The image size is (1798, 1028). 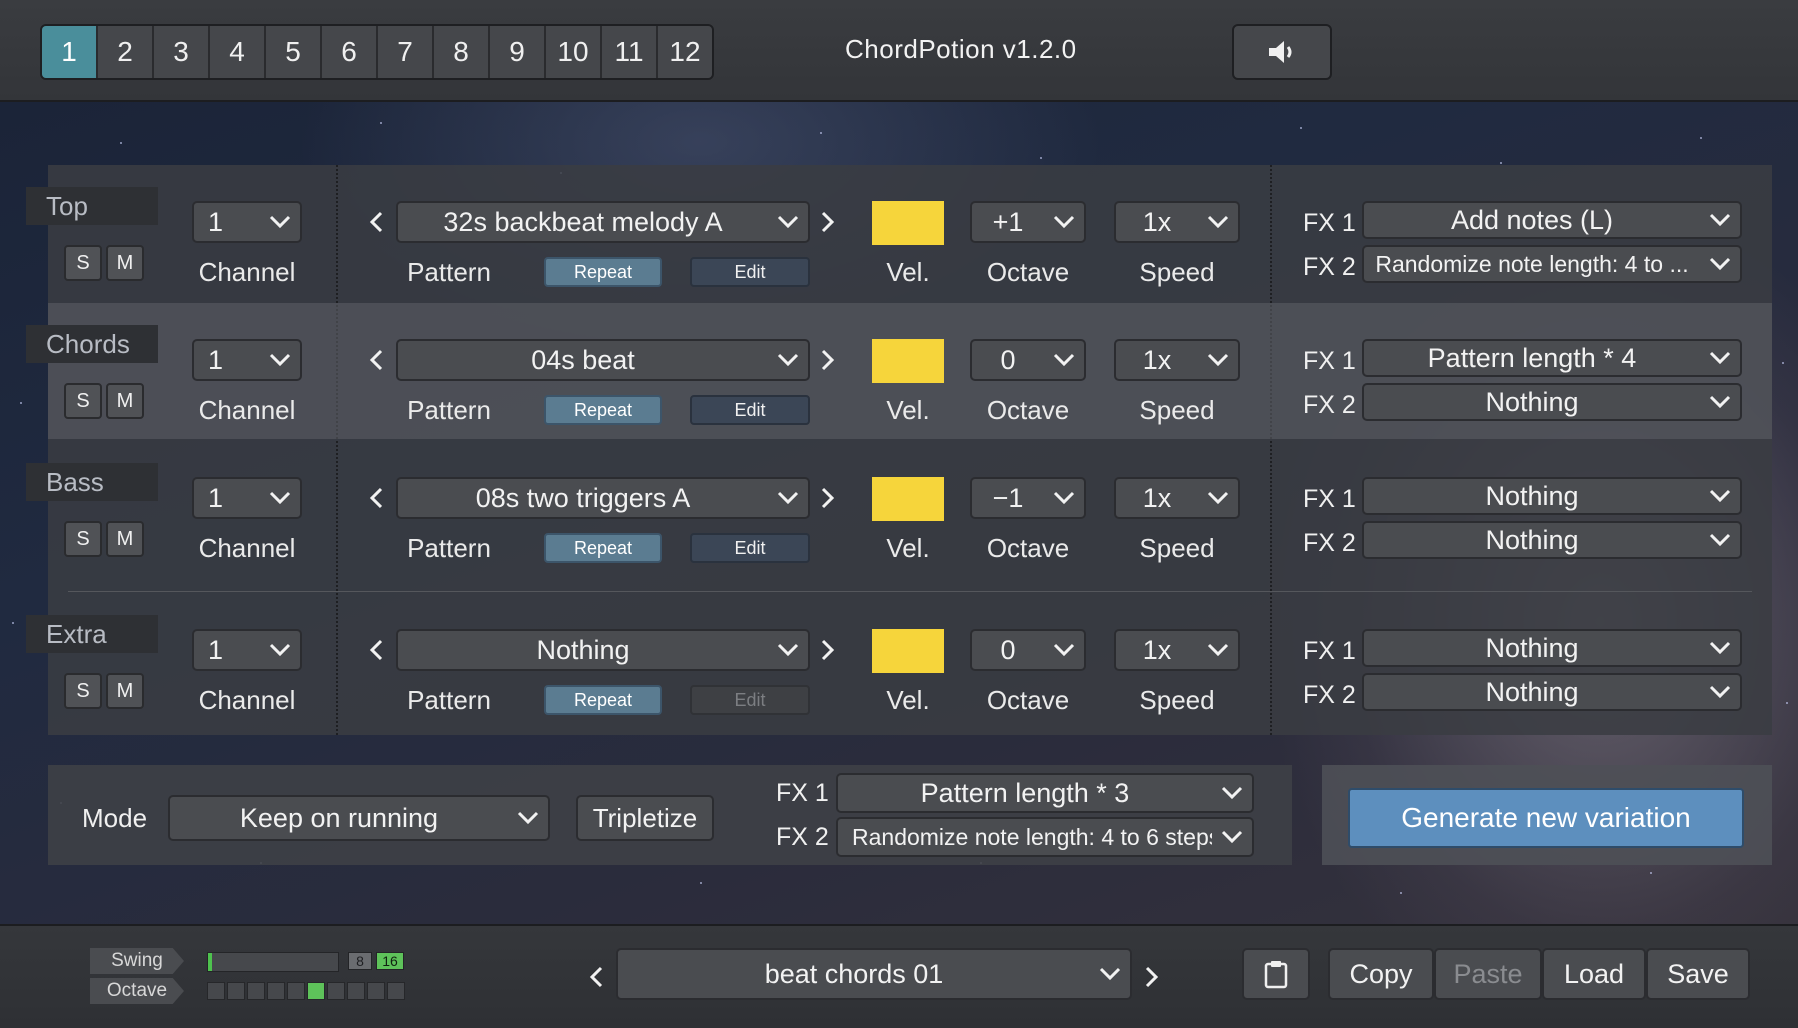 I want to click on fx1-value: Pattern length * 4, so click(x=1532, y=357).